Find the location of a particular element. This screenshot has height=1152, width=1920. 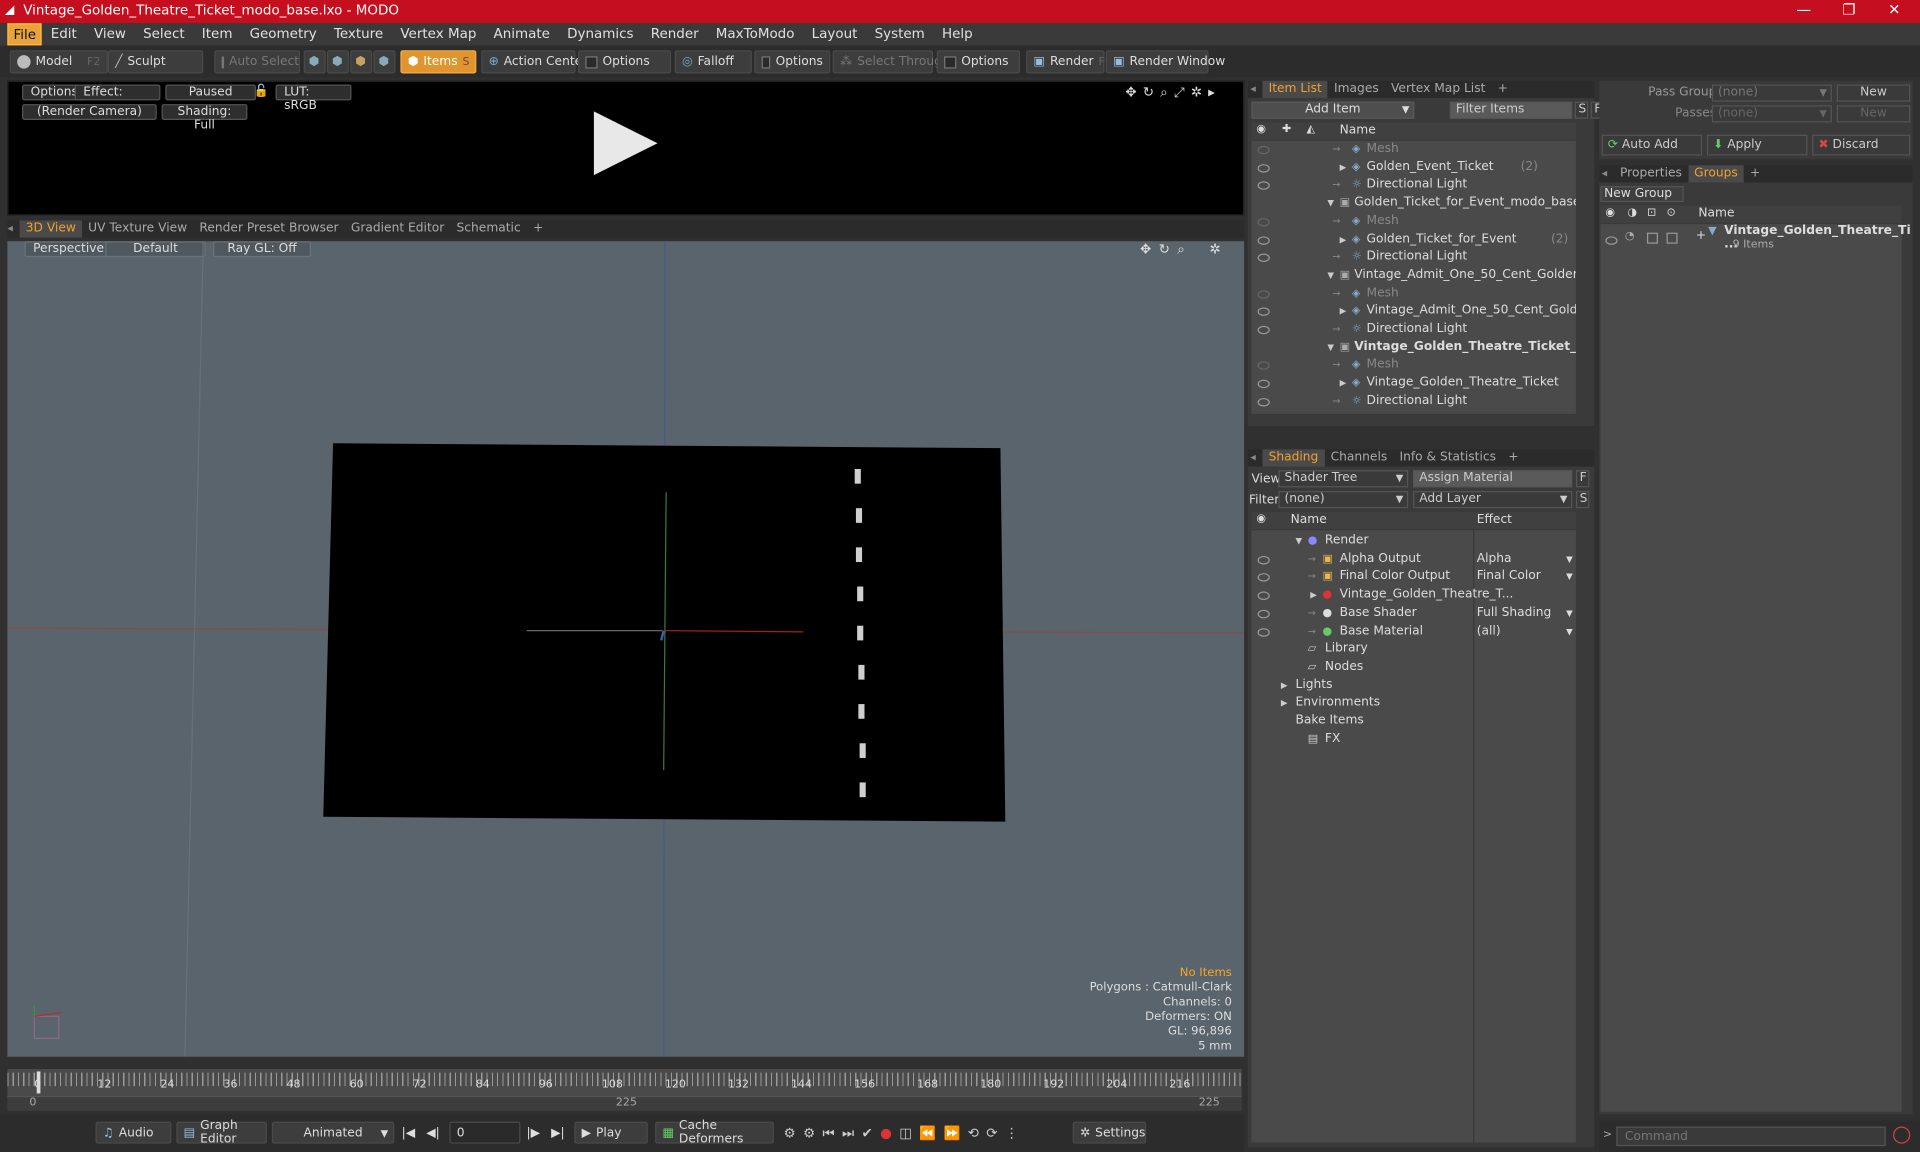

select-through-button: ⁂ Select Through is located at coordinates (891, 62).